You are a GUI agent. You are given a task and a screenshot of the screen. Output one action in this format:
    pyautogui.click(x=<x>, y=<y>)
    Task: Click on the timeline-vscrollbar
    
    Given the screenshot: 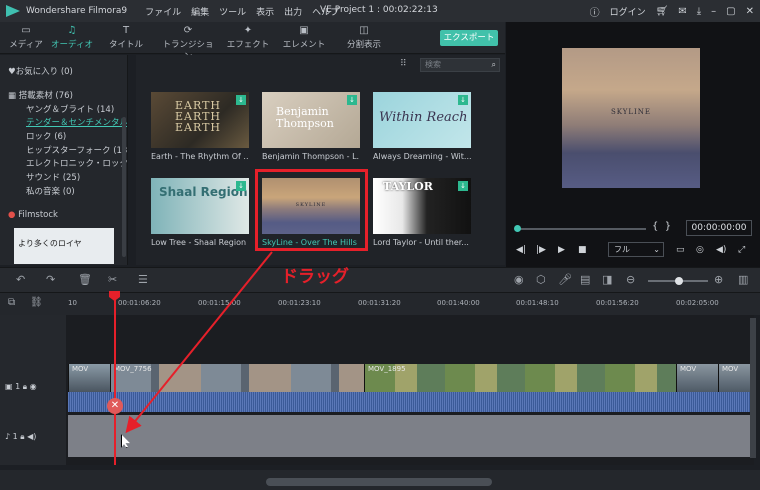 What is the action you would take?
    pyautogui.click(x=753, y=388)
    